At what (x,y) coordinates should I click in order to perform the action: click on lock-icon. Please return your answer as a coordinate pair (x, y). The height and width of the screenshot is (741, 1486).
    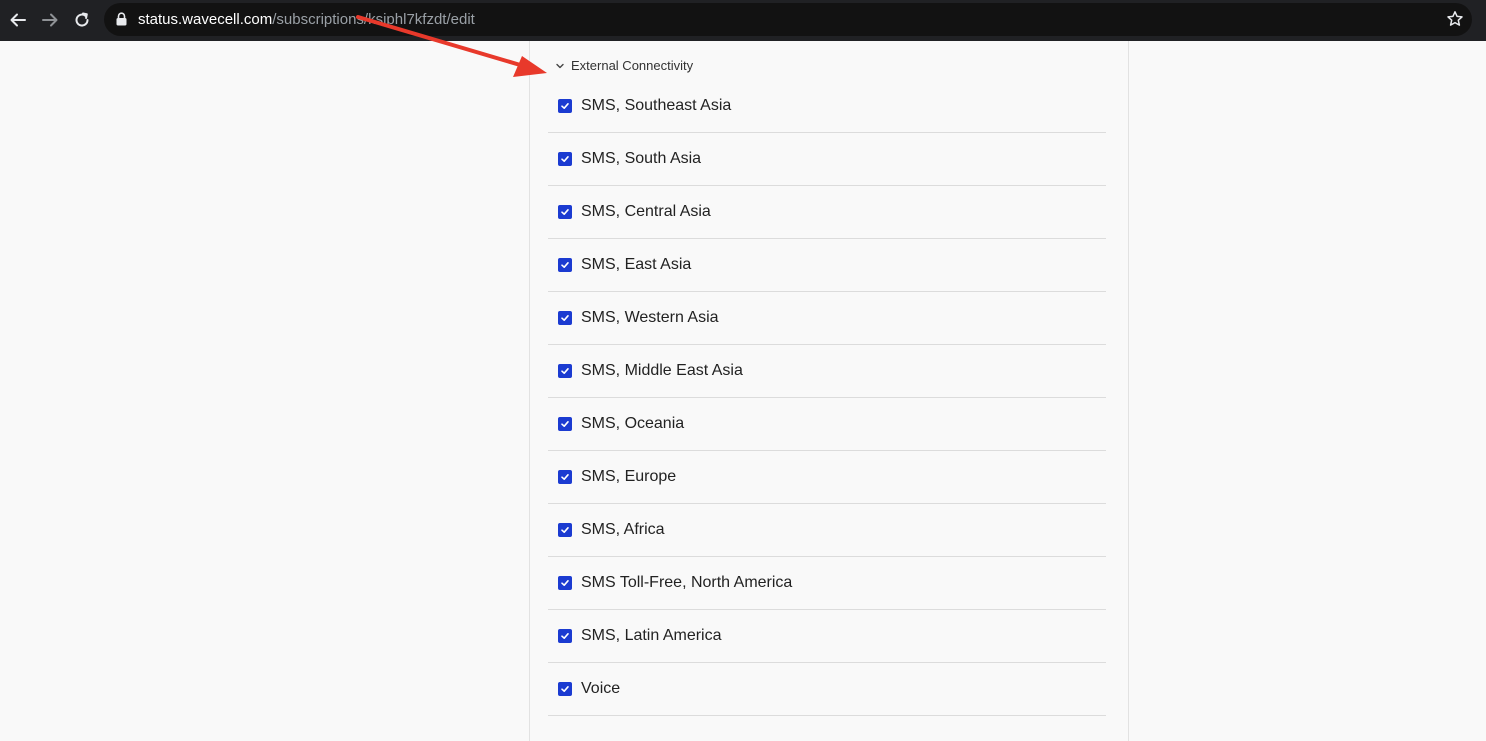
    Looking at the image, I should click on (121, 19).